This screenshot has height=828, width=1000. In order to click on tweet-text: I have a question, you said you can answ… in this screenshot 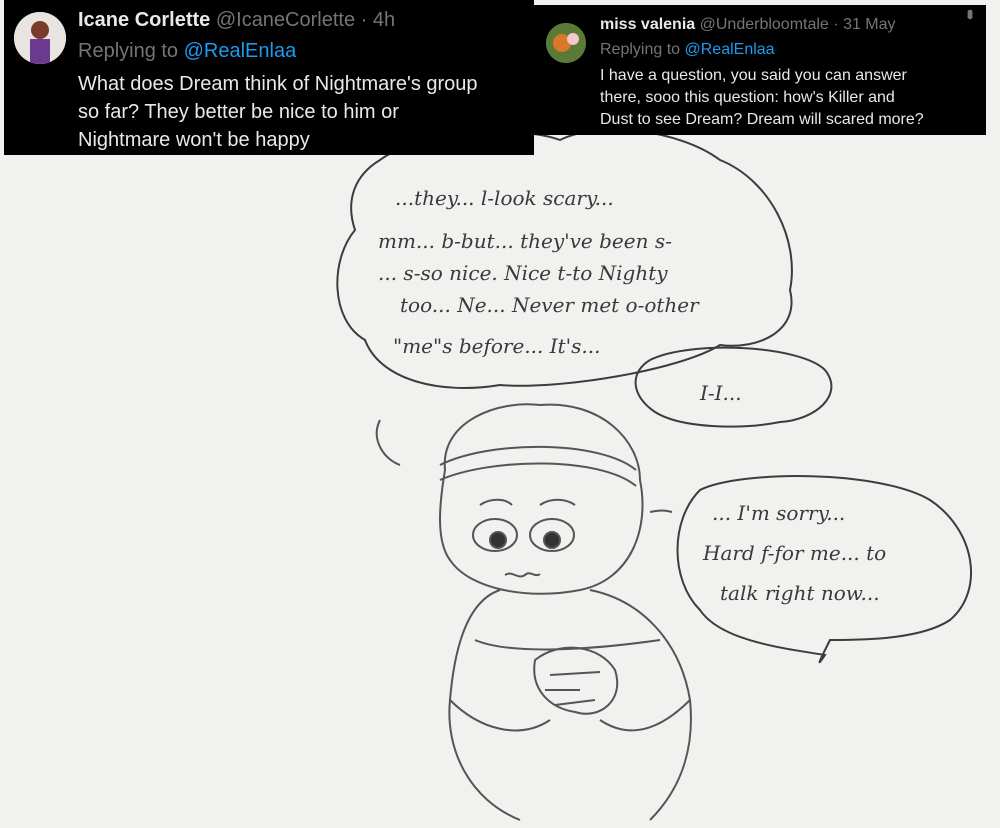, I will do `click(762, 98)`.